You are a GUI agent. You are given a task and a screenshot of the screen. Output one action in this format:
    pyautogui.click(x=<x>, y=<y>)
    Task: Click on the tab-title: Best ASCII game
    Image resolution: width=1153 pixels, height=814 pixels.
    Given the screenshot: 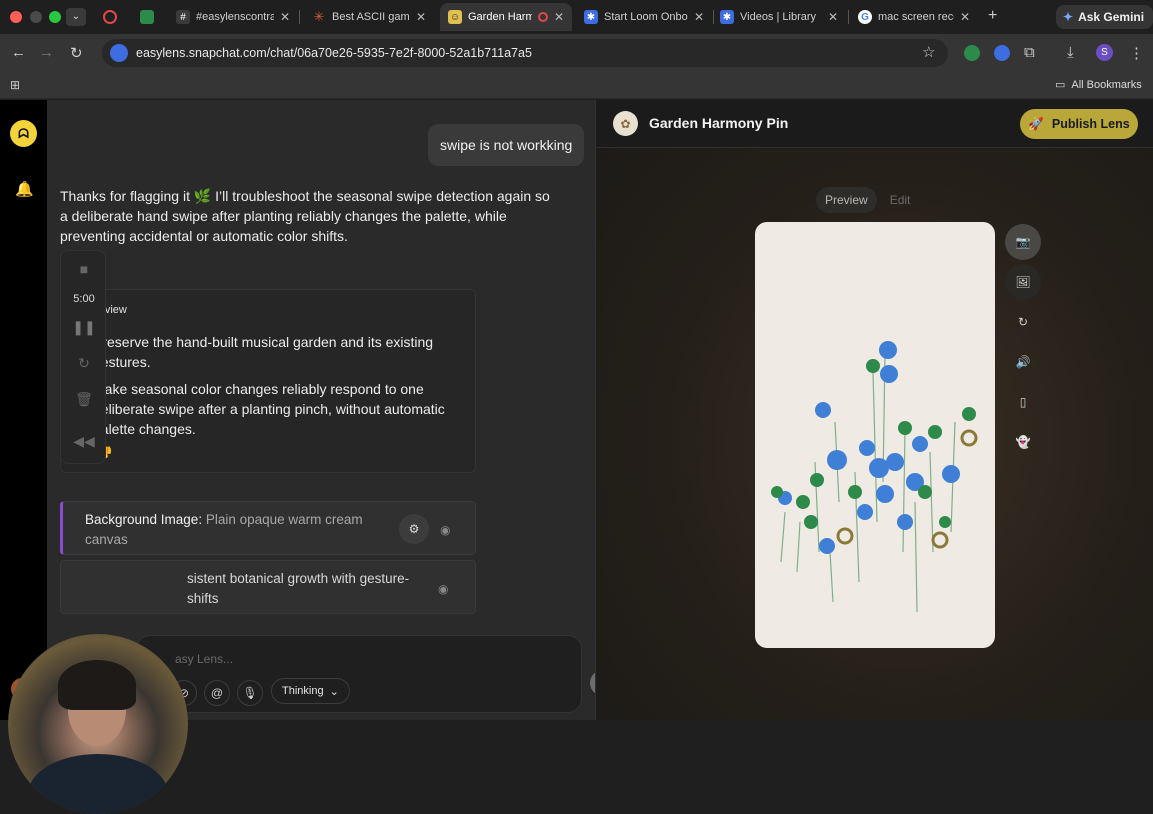 What is the action you would take?
    pyautogui.click(x=371, y=17)
    